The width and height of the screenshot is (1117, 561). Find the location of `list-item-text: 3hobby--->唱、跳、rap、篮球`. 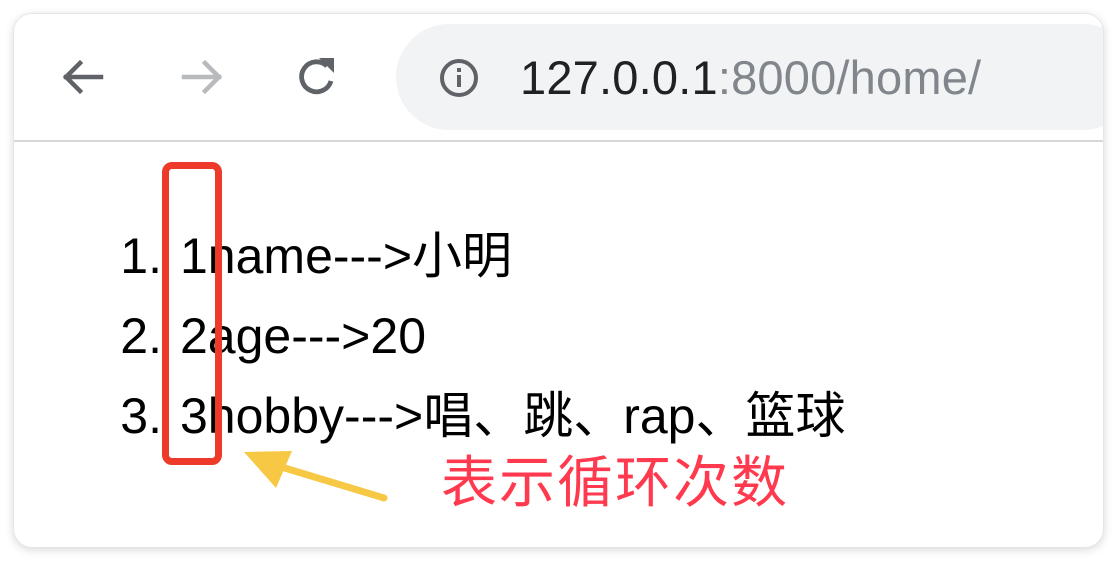

list-item-text: 3hobby--->唱、跳、rap、篮球 is located at coordinates (513, 416).